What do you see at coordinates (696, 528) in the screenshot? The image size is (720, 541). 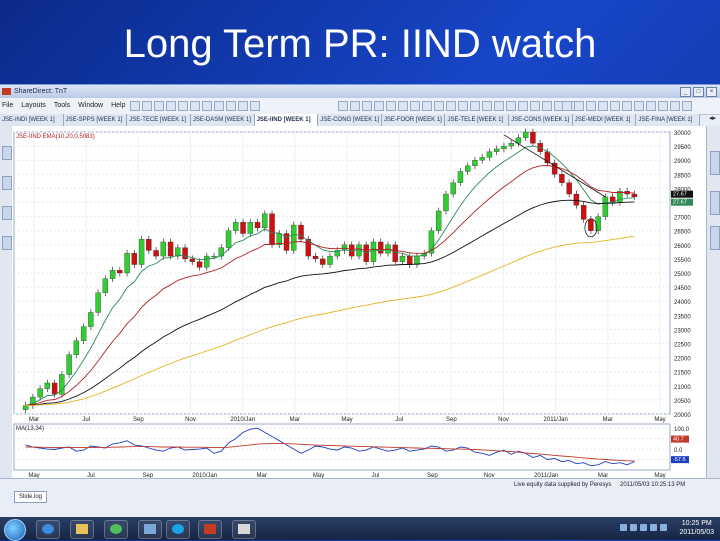 I see `taskbar-clock: 10:25 PM 2011/05/03` at bounding box center [696, 528].